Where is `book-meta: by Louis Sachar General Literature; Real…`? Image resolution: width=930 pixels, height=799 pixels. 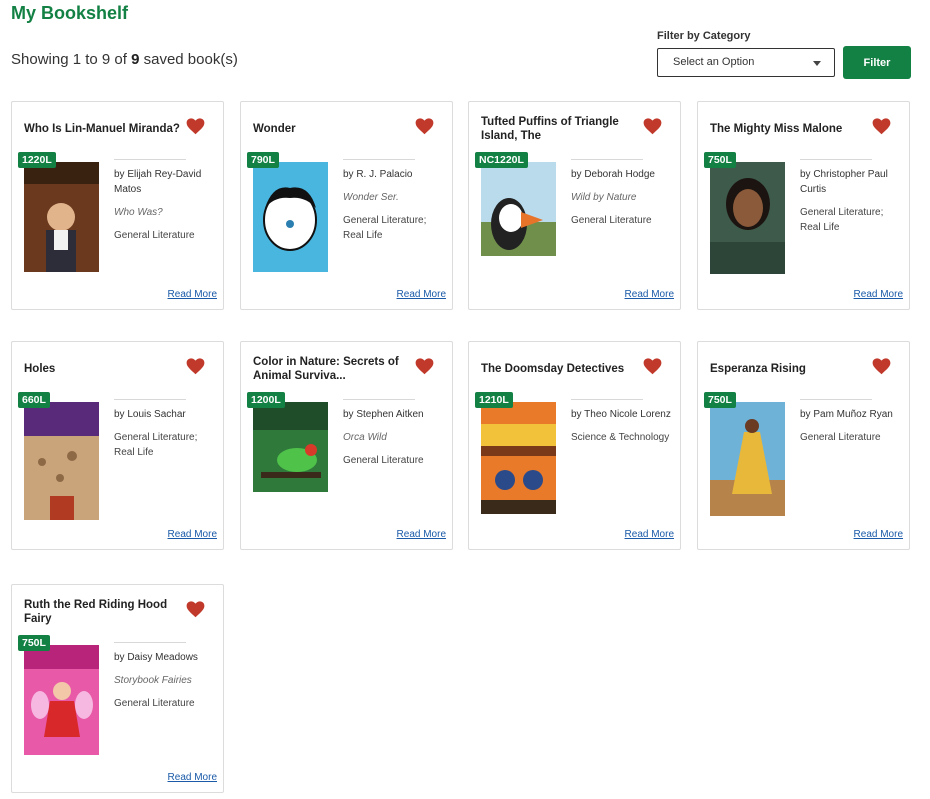 book-meta: by Louis Sachar General Literature; Real… is located at coordinates (166, 433).